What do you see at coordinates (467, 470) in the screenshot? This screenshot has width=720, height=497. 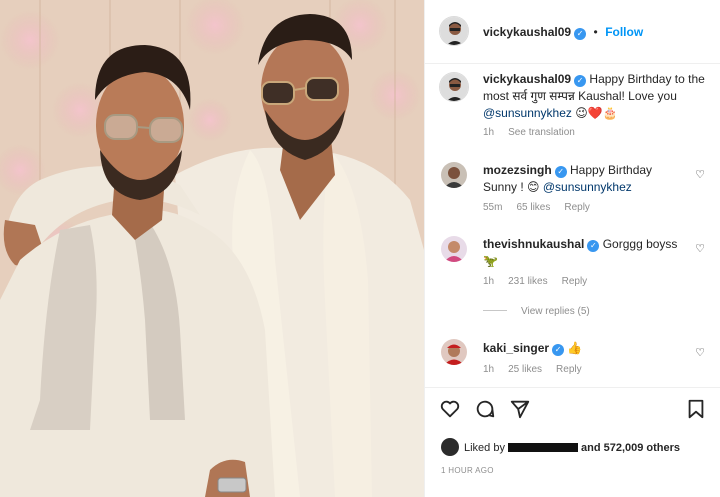 I see `post-timestamp: 1 HOUR AGO` at bounding box center [467, 470].